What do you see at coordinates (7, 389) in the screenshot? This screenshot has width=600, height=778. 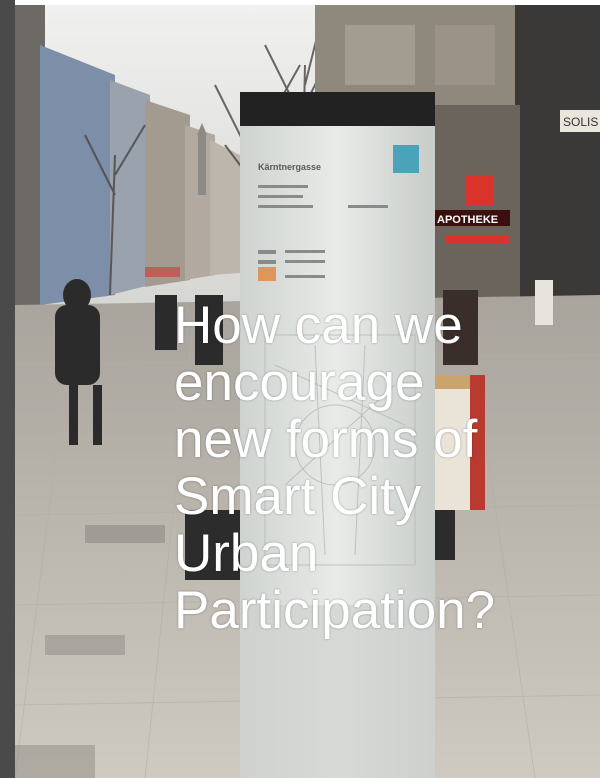 I see `left-edge-bar` at bounding box center [7, 389].